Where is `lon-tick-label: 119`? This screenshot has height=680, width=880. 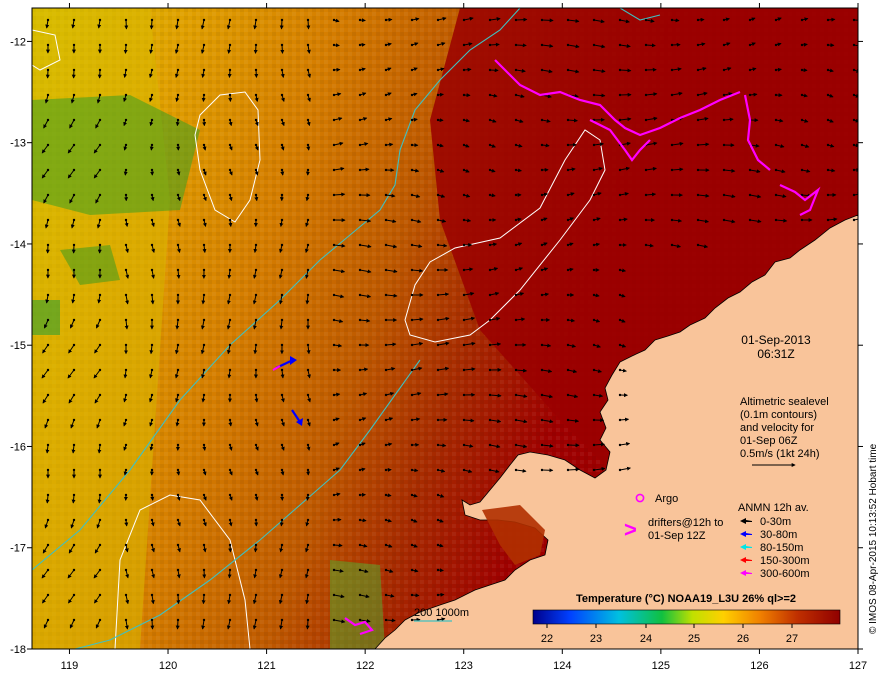 lon-tick-label: 119 is located at coordinates (70, 666).